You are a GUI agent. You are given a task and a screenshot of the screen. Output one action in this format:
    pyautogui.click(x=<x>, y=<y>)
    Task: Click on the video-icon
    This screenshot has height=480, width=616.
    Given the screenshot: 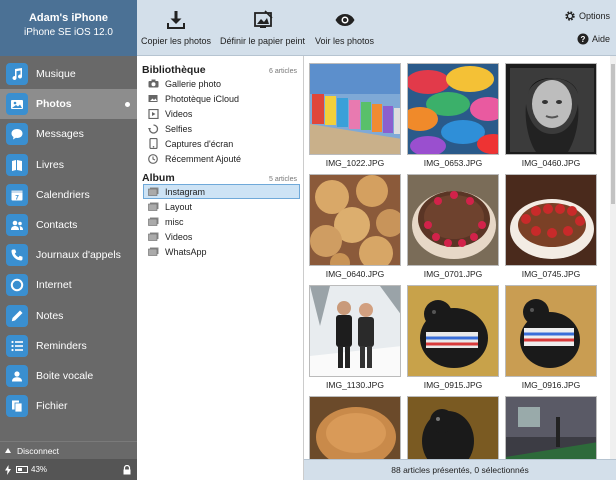 What is the action you would take?
    pyautogui.click(x=153, y=113)
    